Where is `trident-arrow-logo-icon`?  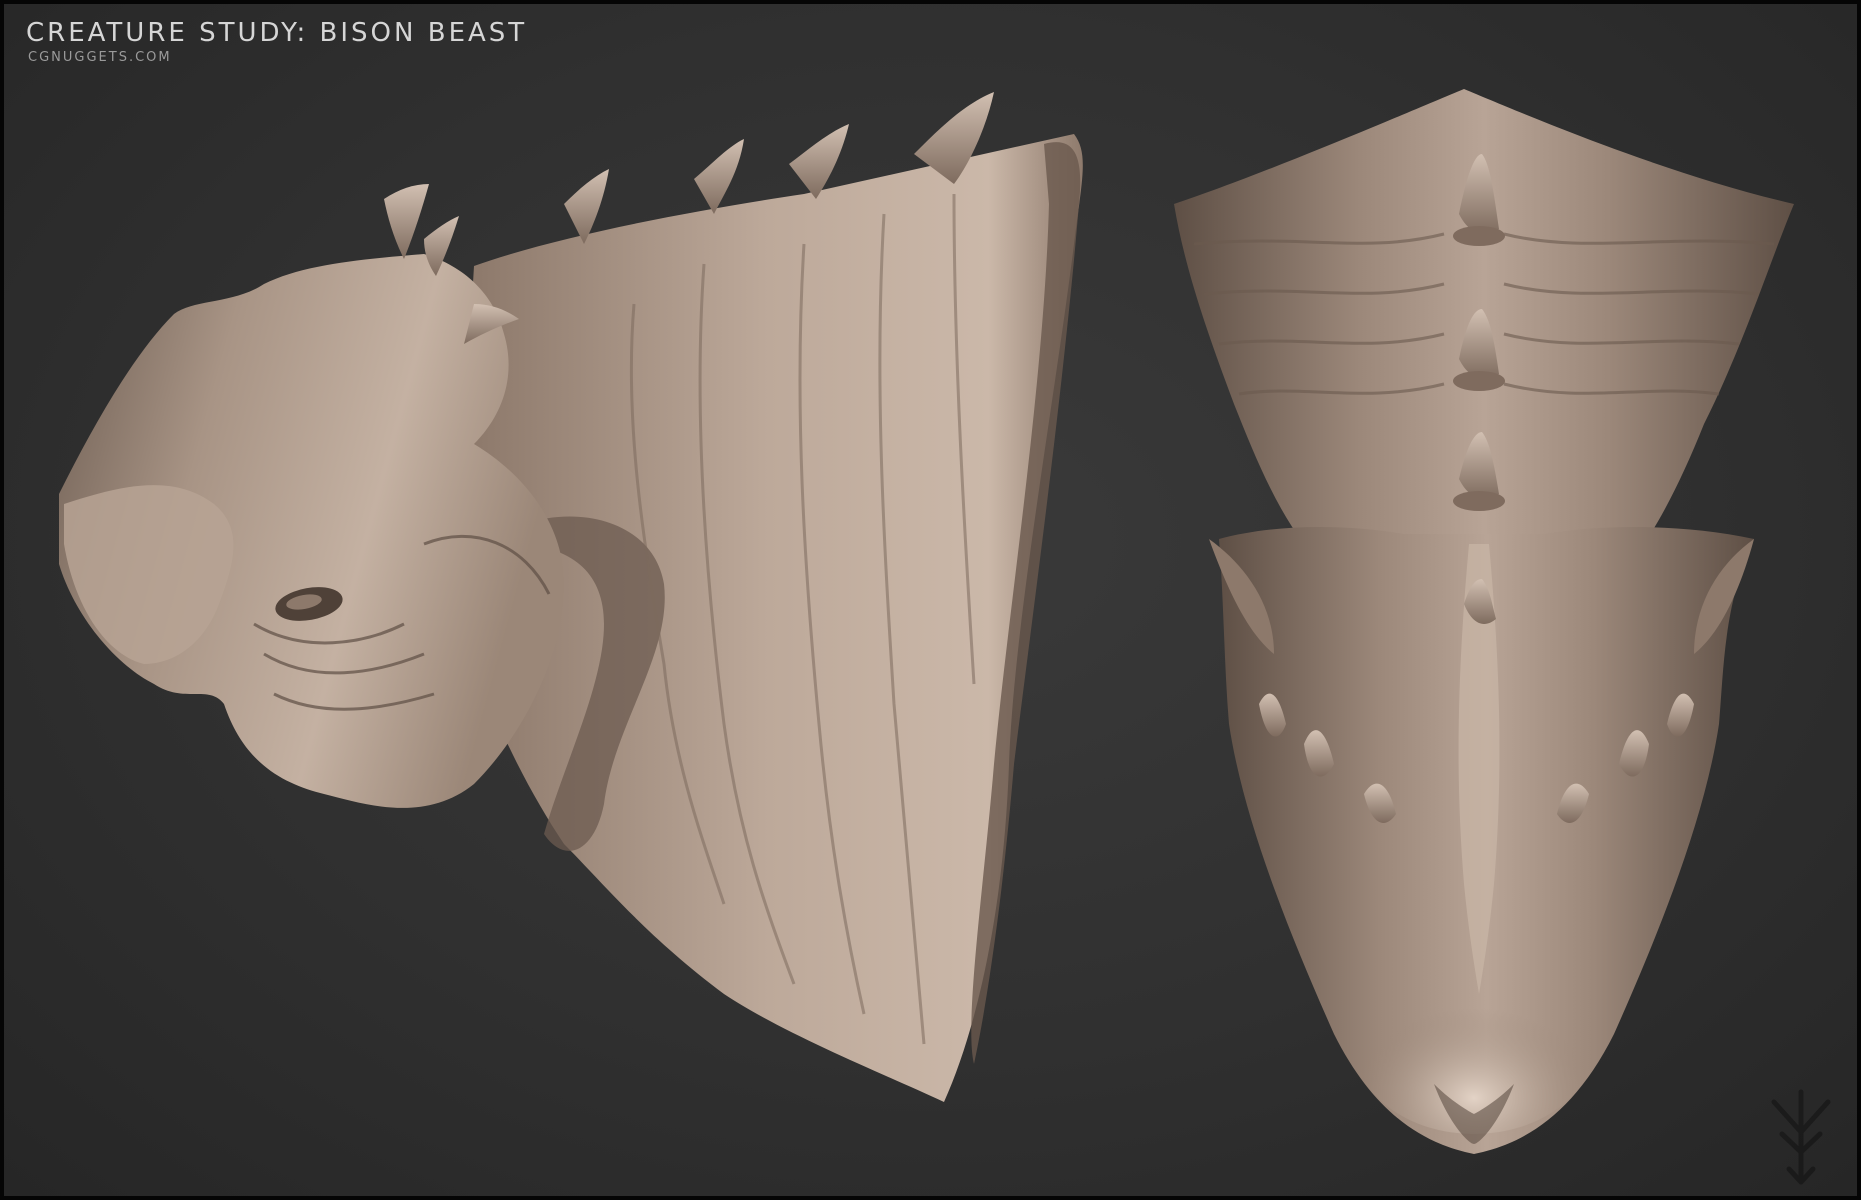 trident-arrow-logo-icon is located at coordinates (1801, 1137).